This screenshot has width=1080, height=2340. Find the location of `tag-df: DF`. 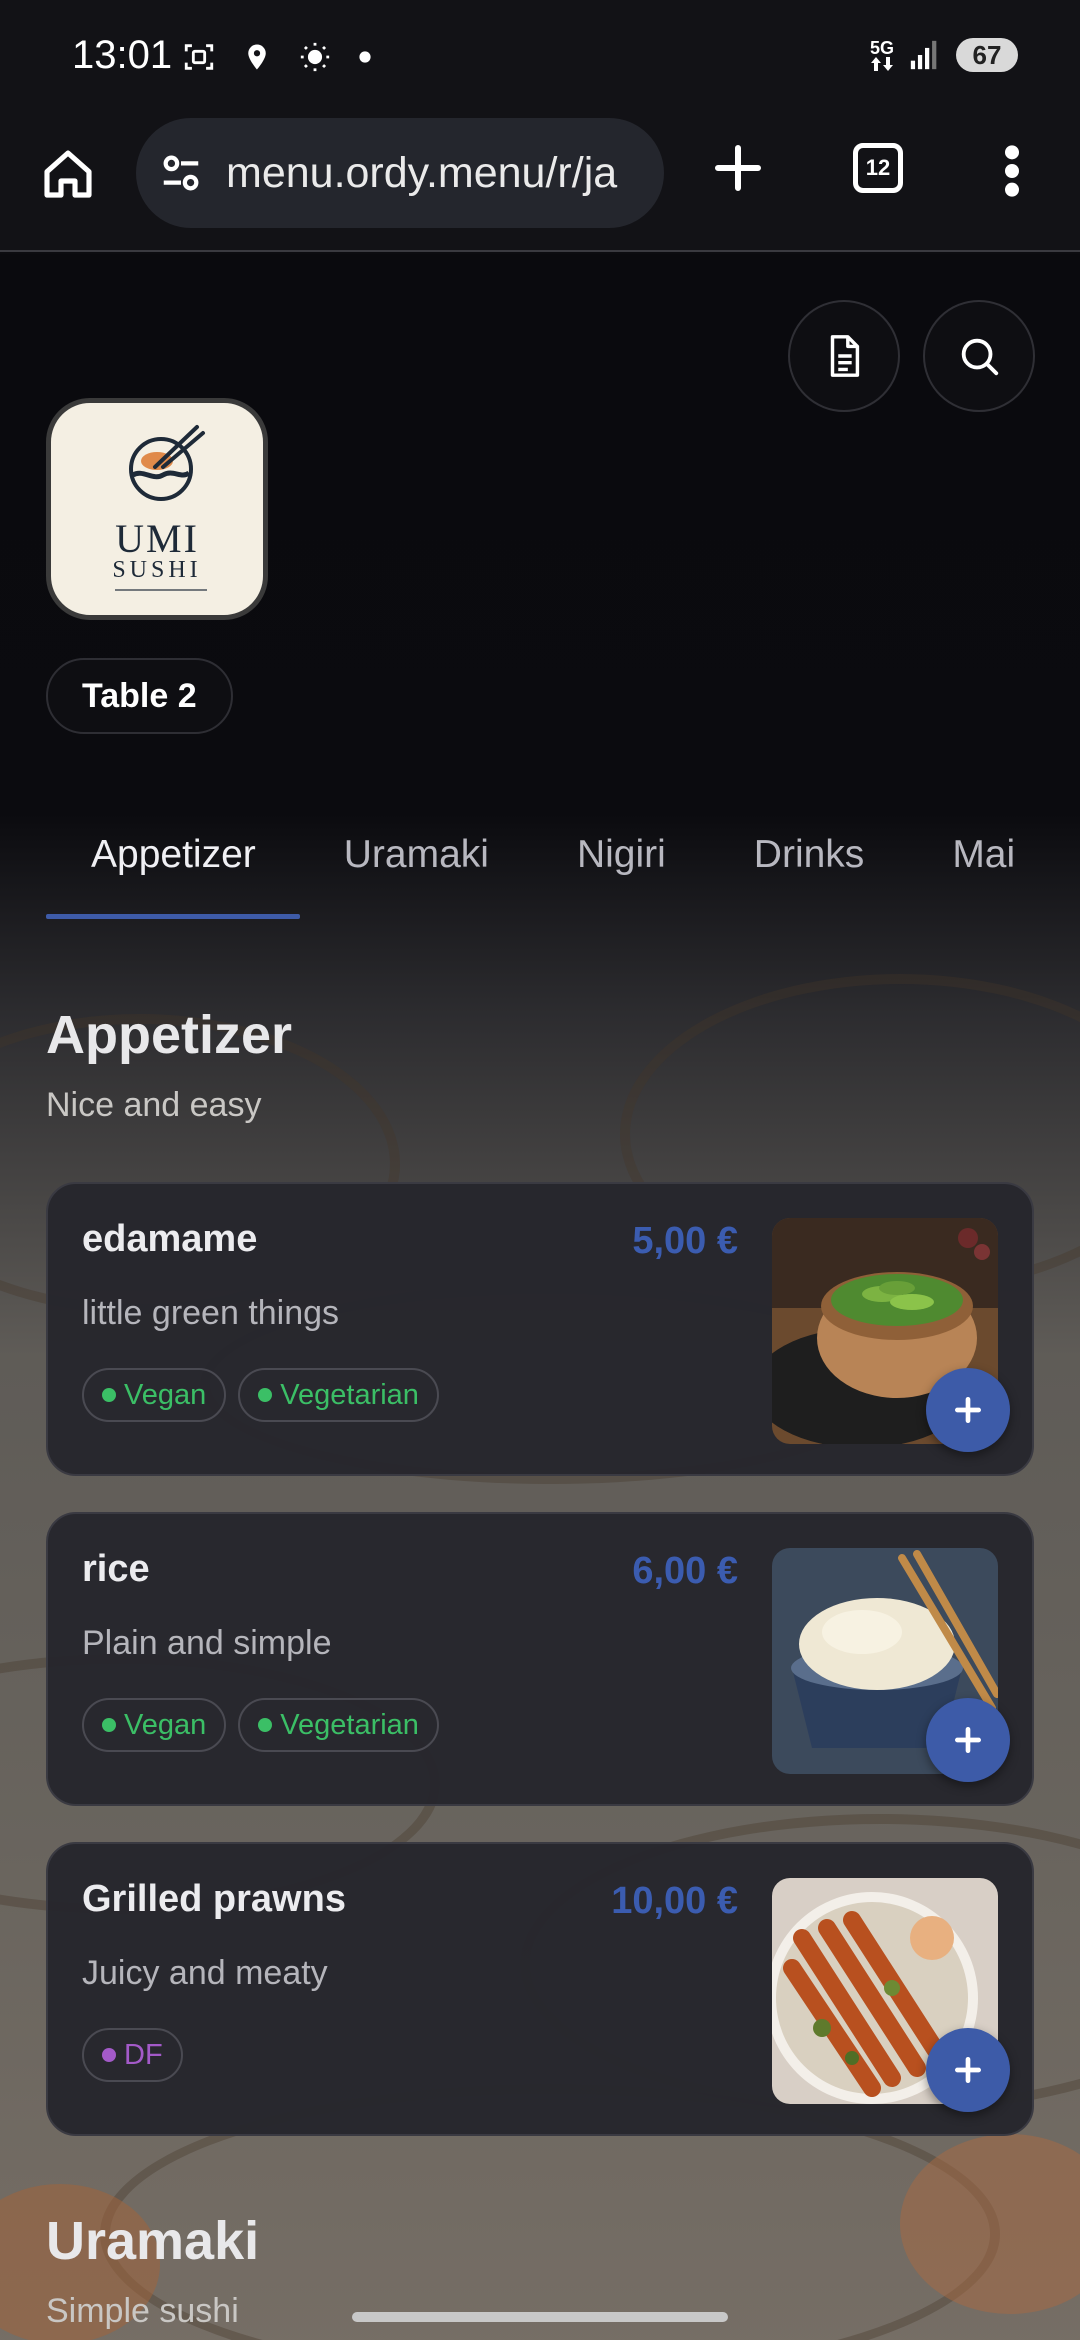

tag-df: DF is located at coordinates (132, 2055).